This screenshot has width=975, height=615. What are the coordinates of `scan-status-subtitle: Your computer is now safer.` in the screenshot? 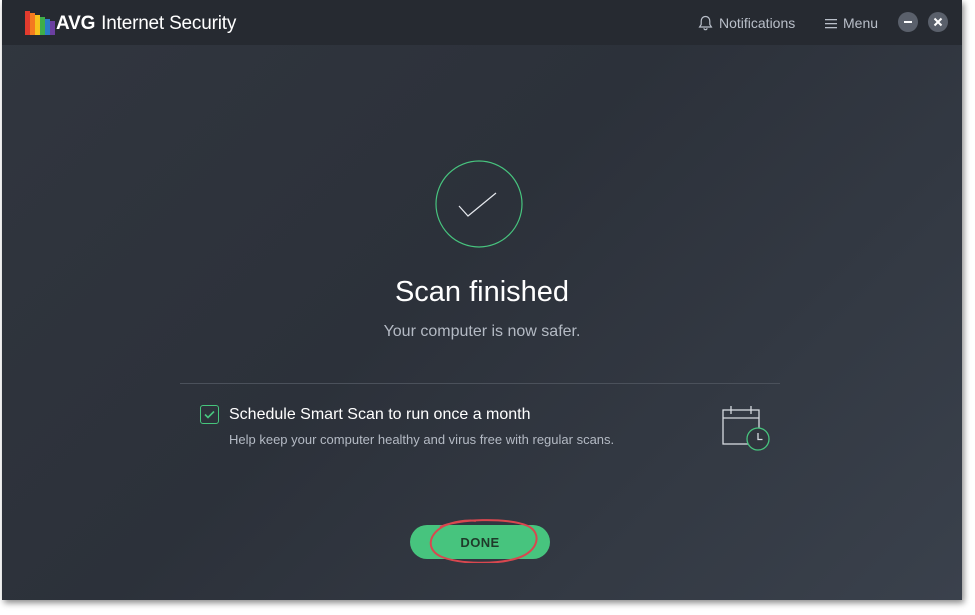 It's located at (482, 331).